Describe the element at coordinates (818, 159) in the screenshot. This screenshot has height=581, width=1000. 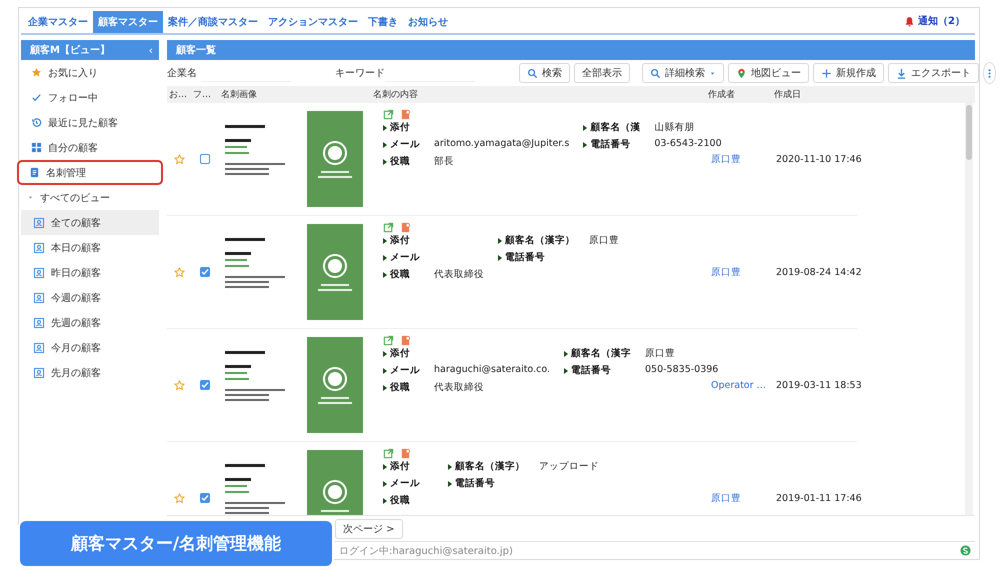
I see `created-date: 2020-11-10 17:46` at that location.